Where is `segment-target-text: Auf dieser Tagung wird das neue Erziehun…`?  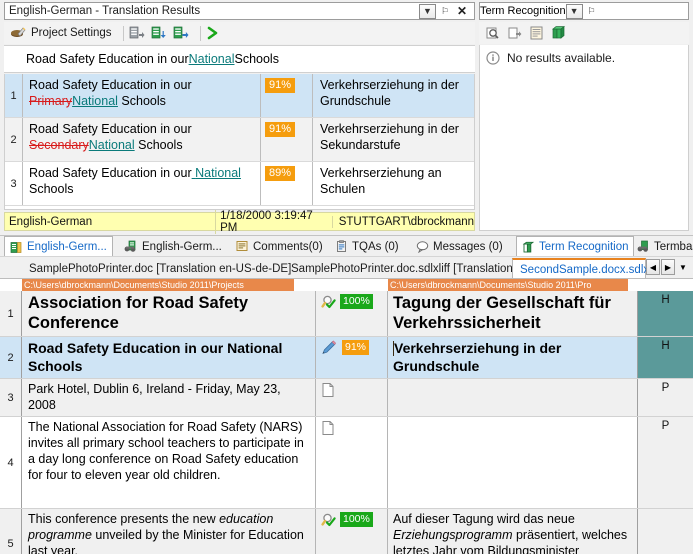
segment-target-text: Auf dieser Tagung wird das neue Erziehun… is located at coordinates (513, 531).